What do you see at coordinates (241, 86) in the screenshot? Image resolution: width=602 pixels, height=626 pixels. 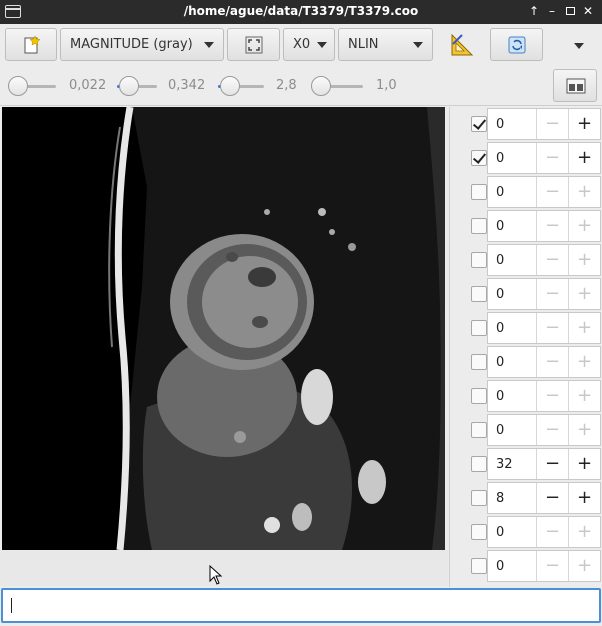 I see `slider-gamma` at bounding box center [241, 86].